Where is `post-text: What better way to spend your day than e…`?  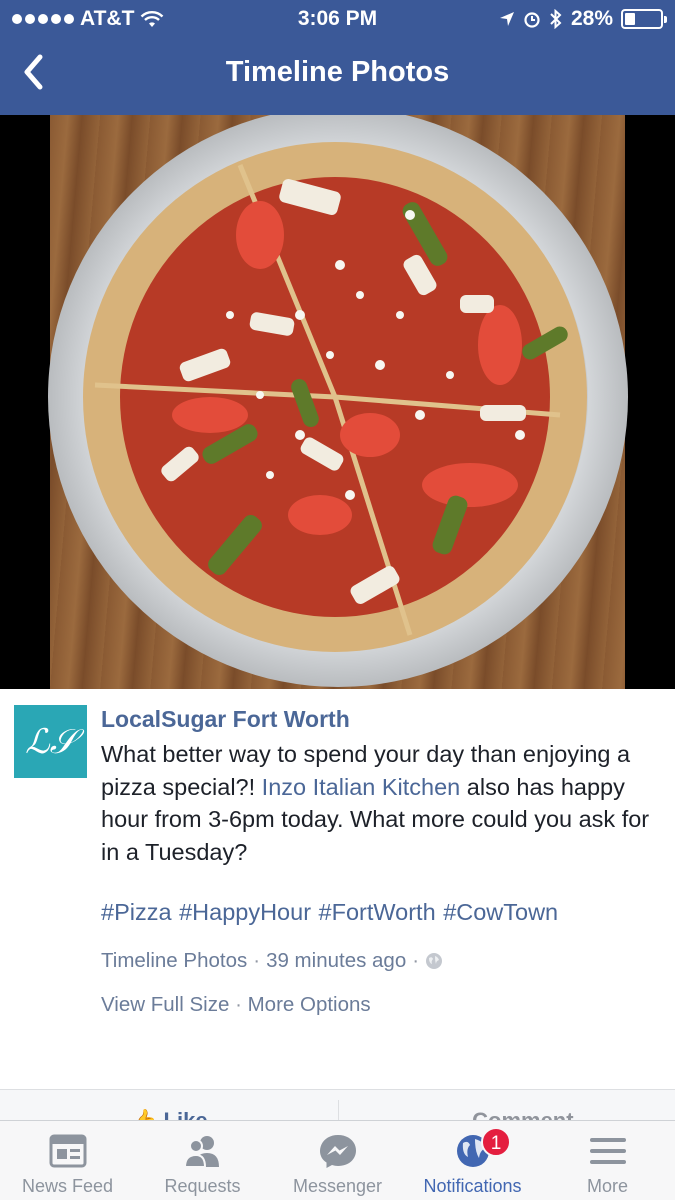
post-text: What better way to spend your day than e… is located at coordinates (381, 803).